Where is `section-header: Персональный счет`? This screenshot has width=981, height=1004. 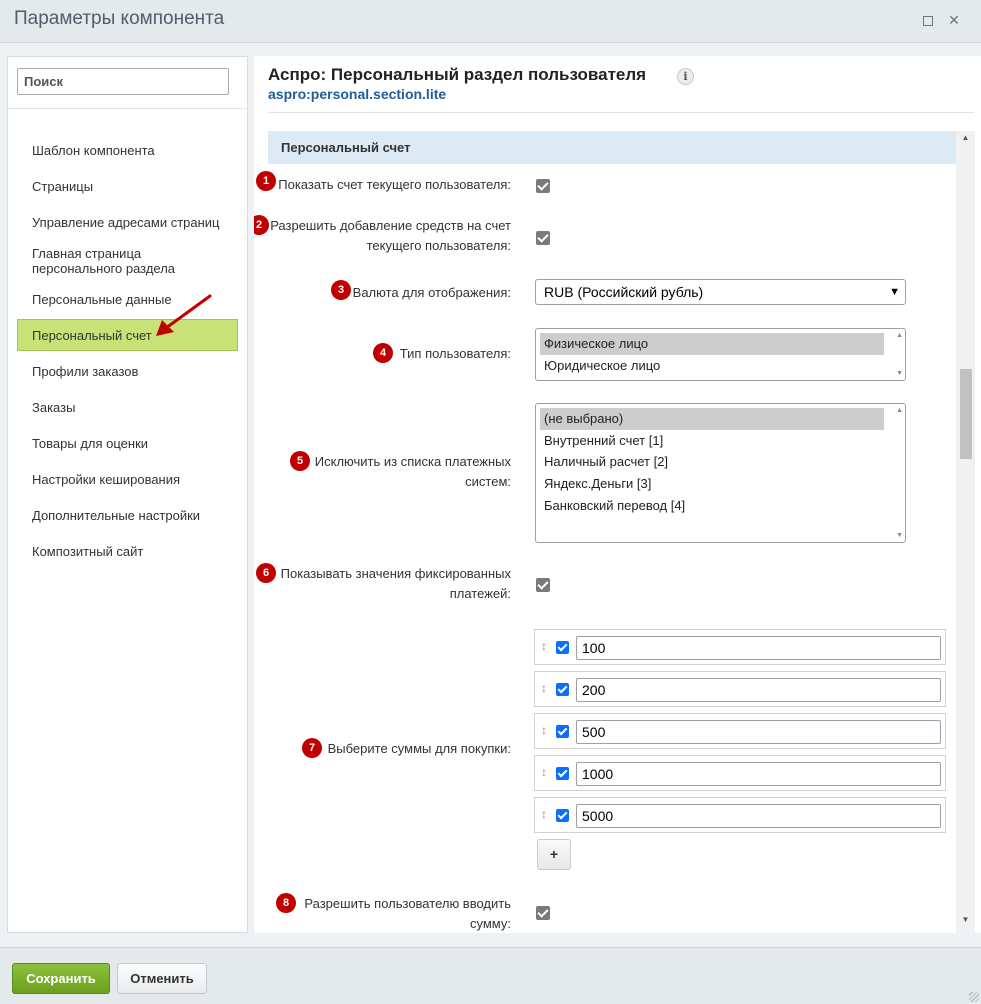 section-header: Персональный счет is located at coordinates (612, 147).